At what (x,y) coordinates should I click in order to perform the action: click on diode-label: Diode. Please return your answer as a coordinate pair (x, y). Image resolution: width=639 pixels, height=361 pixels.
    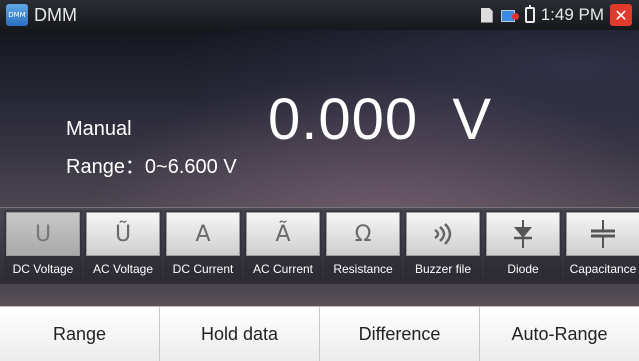
    Looking at the image, I should click on (523, 269).